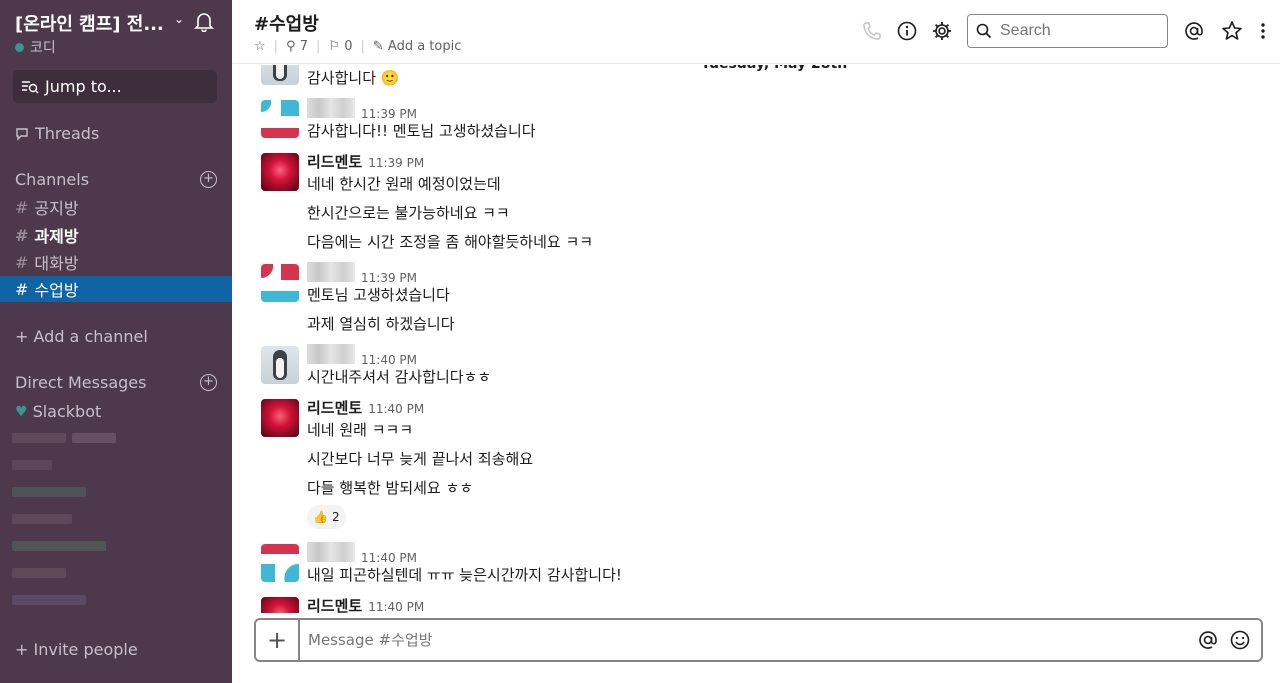 The width and height of the screenshot is (1280, 683). I want to click on add-channel-link: + Add a channel, so click(81, 336).